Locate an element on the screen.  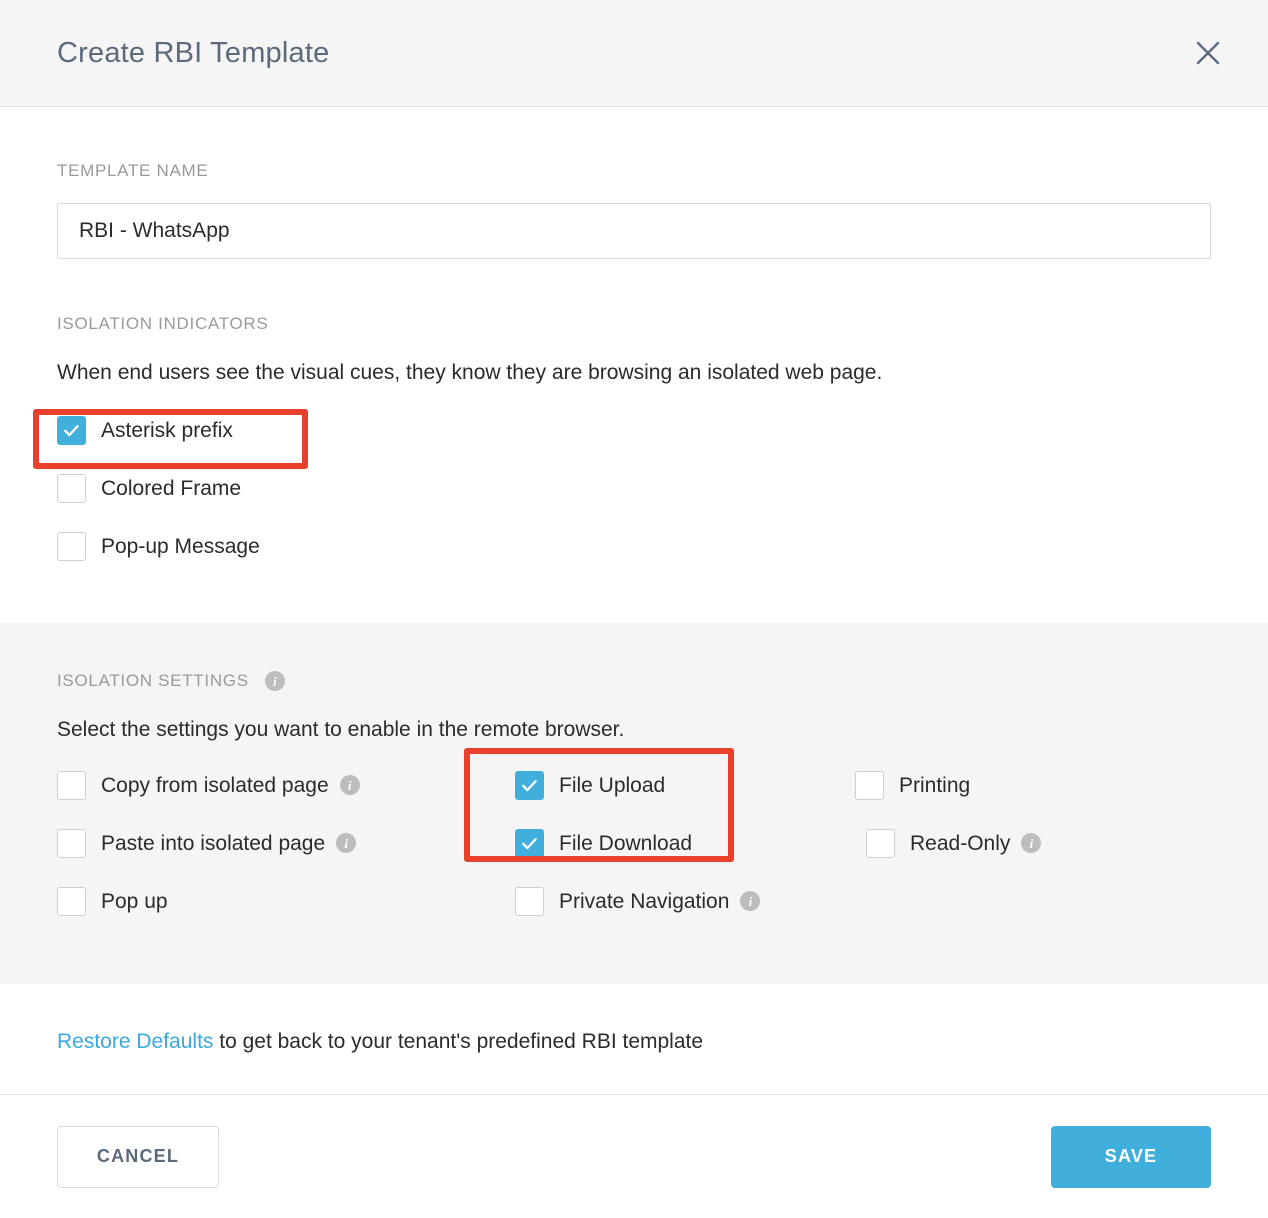
checkbox-label: Copy from isolated page is located at coordinates (215, 785).